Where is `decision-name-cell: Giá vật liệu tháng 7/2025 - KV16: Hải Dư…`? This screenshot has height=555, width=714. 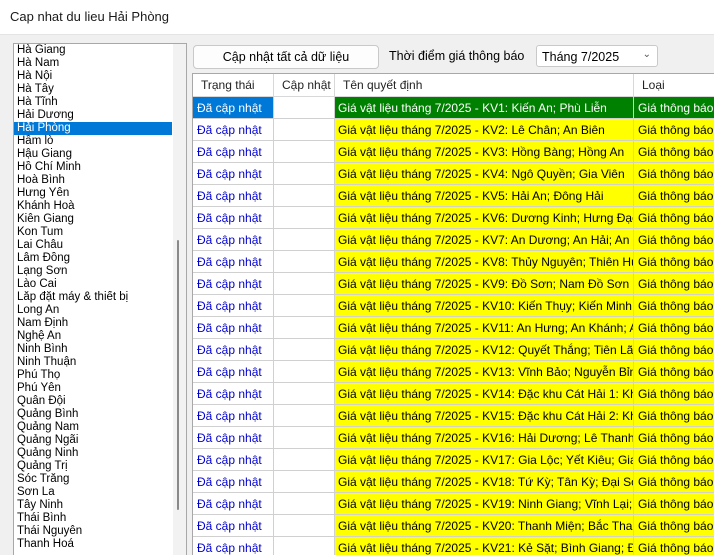
decision-name-cell: Giá vật liệu tháng 7/2025 - KV16: Hải Dư… is located at coordinates (484, 438).